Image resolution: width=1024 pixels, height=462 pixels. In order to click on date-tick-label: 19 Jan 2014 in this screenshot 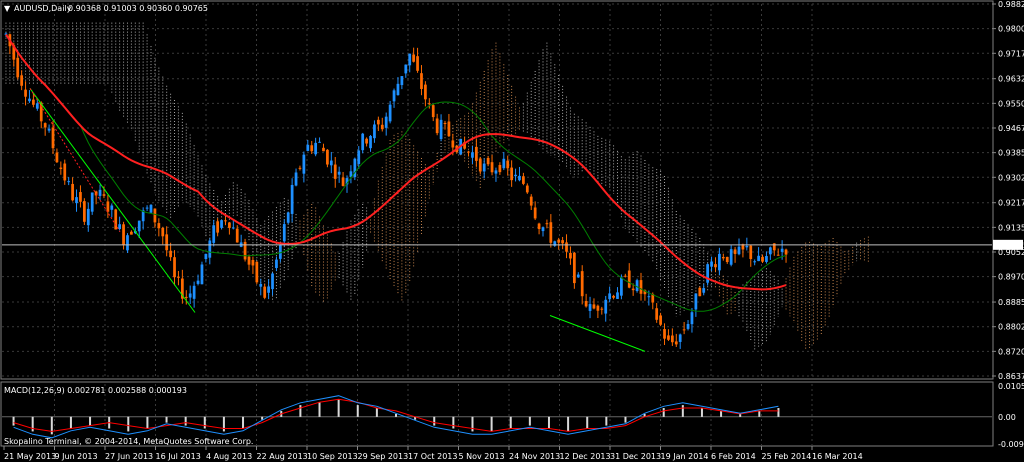, I will do `click(685, 456)`.